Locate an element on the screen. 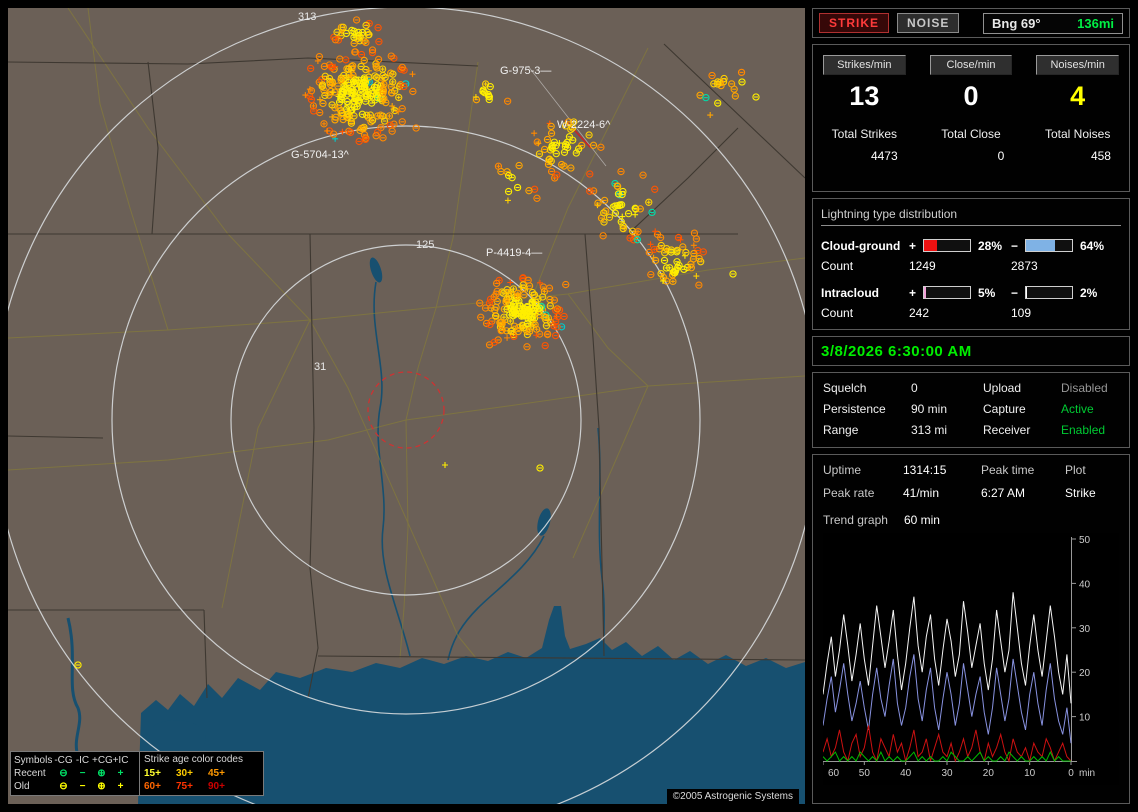 The image size is (1138, 812). cloud-ground-row: Cloud-ground + 28% − 64% is located at coordinates (971, 245).